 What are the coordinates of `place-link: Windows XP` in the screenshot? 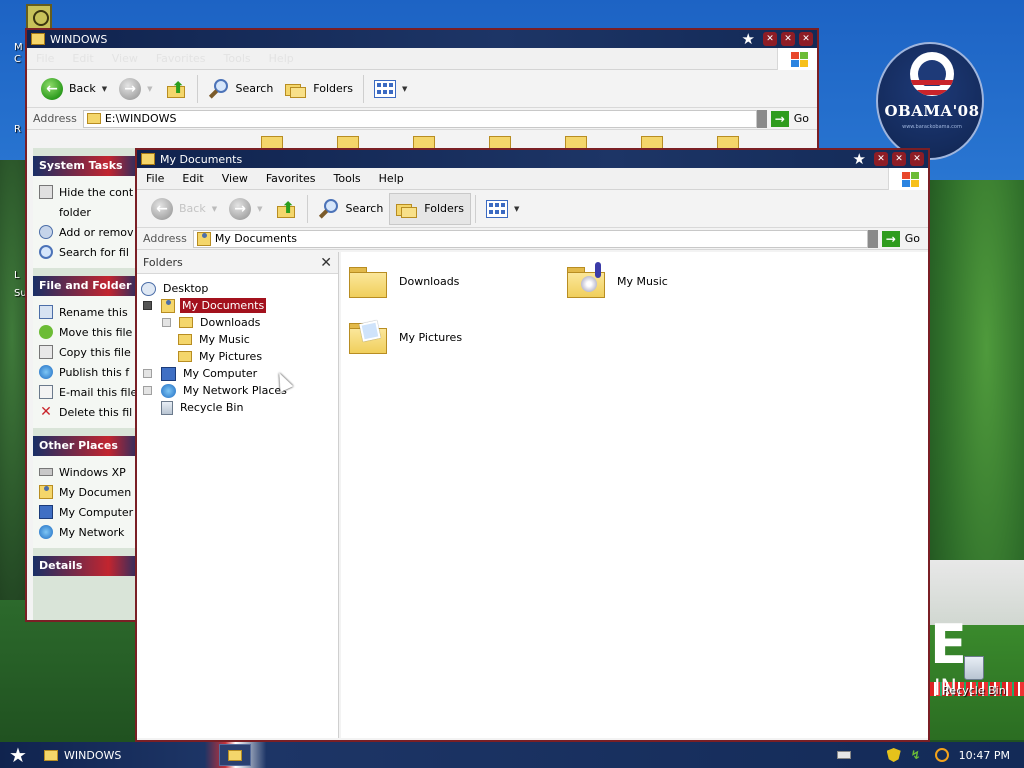 It's located at (90, 472).